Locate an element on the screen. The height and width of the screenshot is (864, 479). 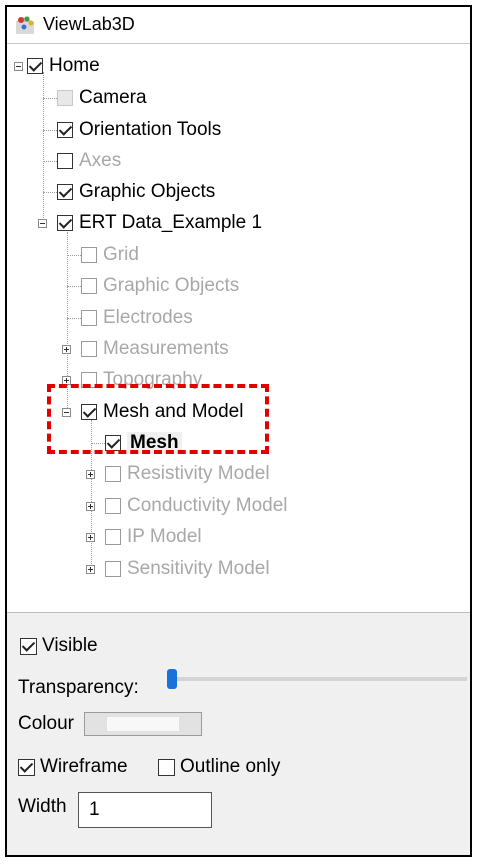
width-input: 1 is located at coordinates (145, 810).